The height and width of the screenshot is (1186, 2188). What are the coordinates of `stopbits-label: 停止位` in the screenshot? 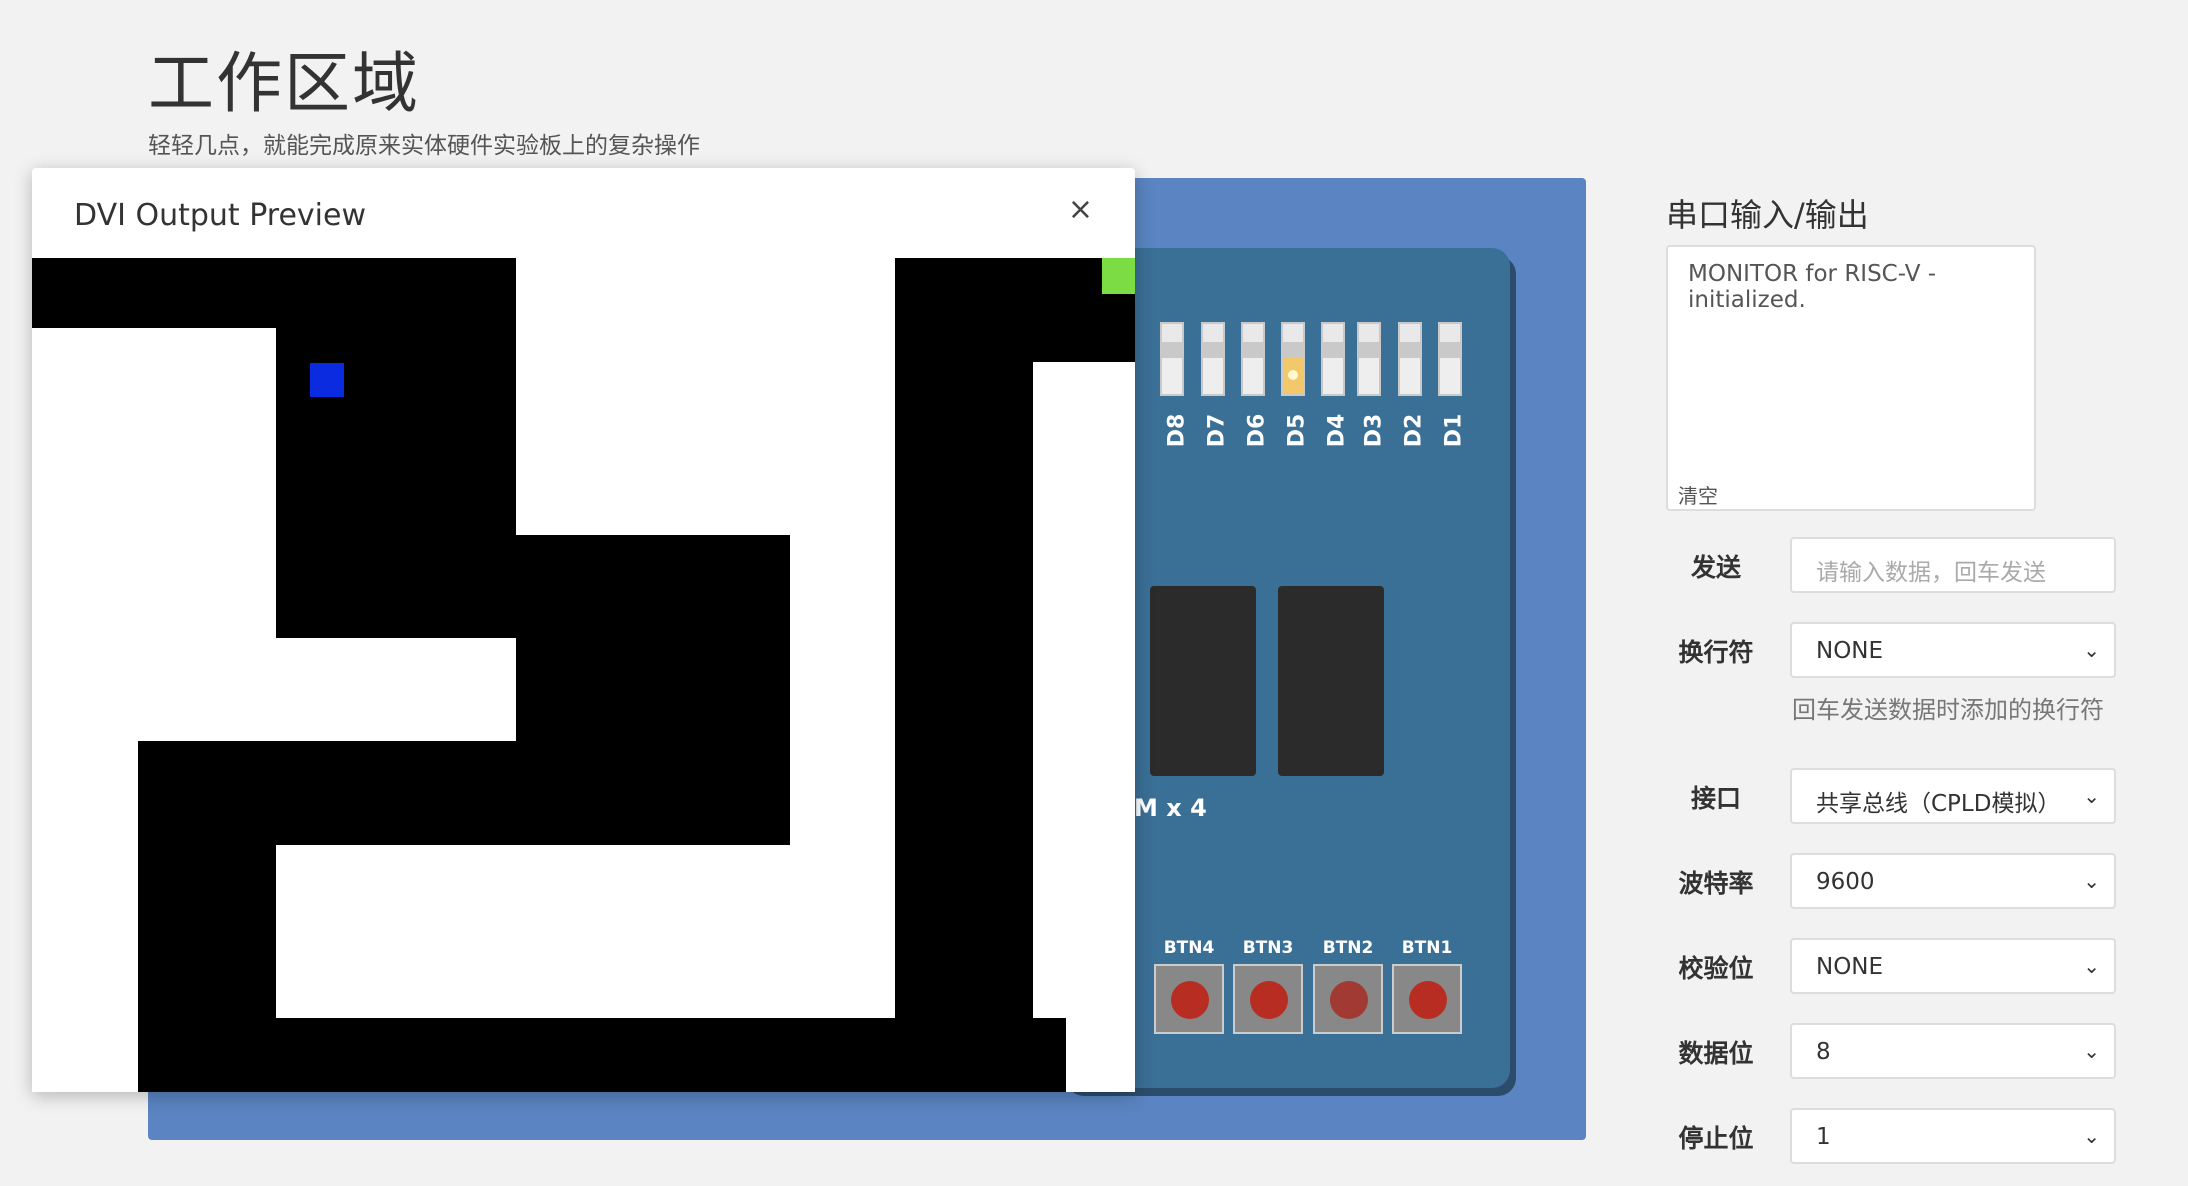 It's located at (1716, 1138).